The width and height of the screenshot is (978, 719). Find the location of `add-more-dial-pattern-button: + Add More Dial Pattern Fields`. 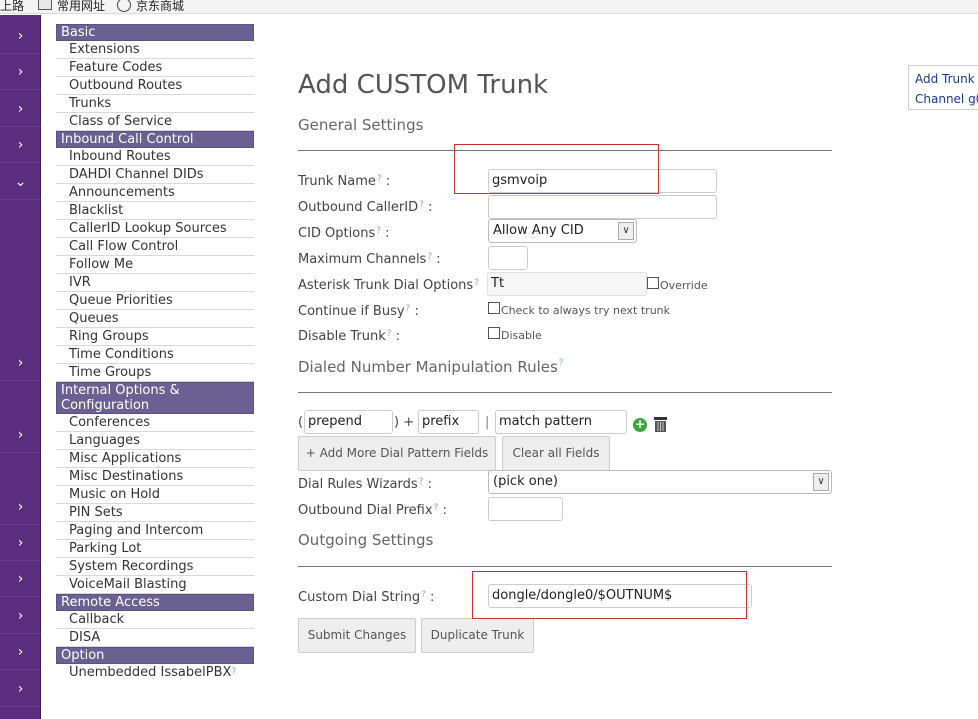

add-more-dial-pattern-button: + Add More Dial Pattern Fields is located at coordinates (397, 453).